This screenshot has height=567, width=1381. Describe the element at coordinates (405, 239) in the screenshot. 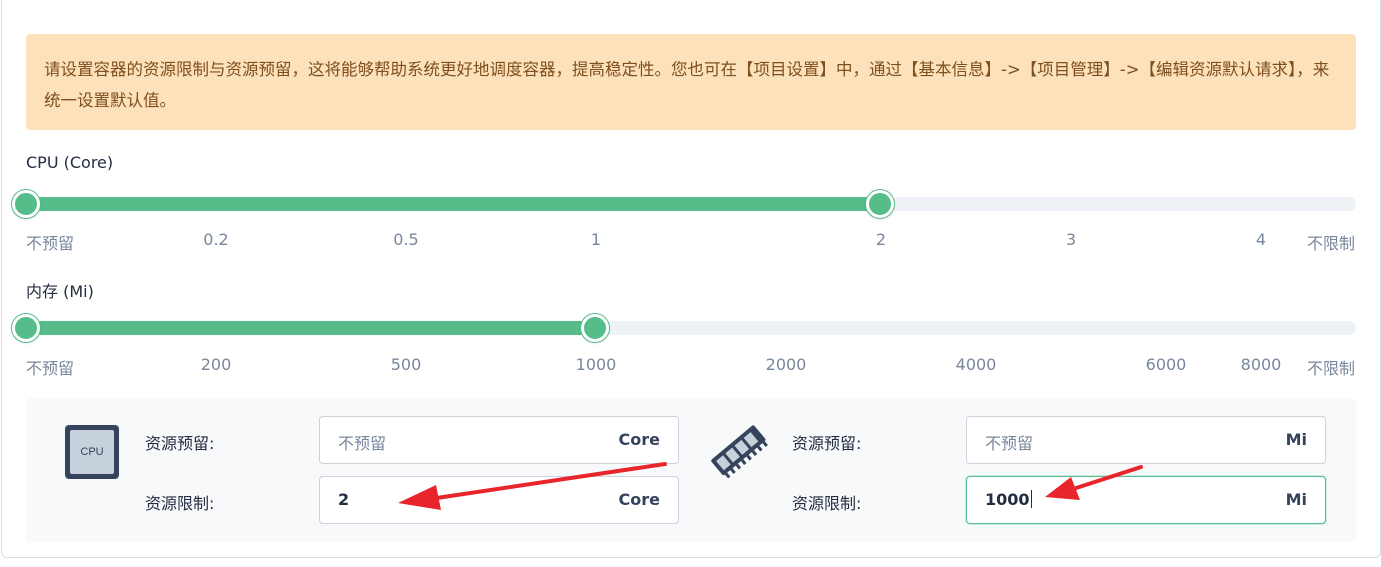

I see `cpu-tick: 0.5` at that location.